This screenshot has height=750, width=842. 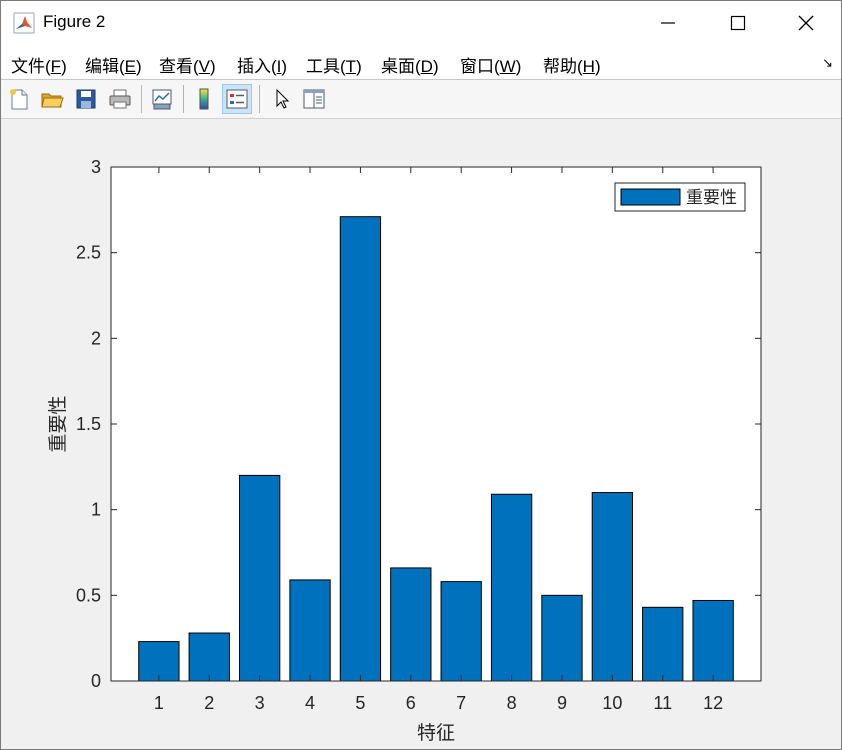 I want to click on open-file-button, so click(x=52, y=99).